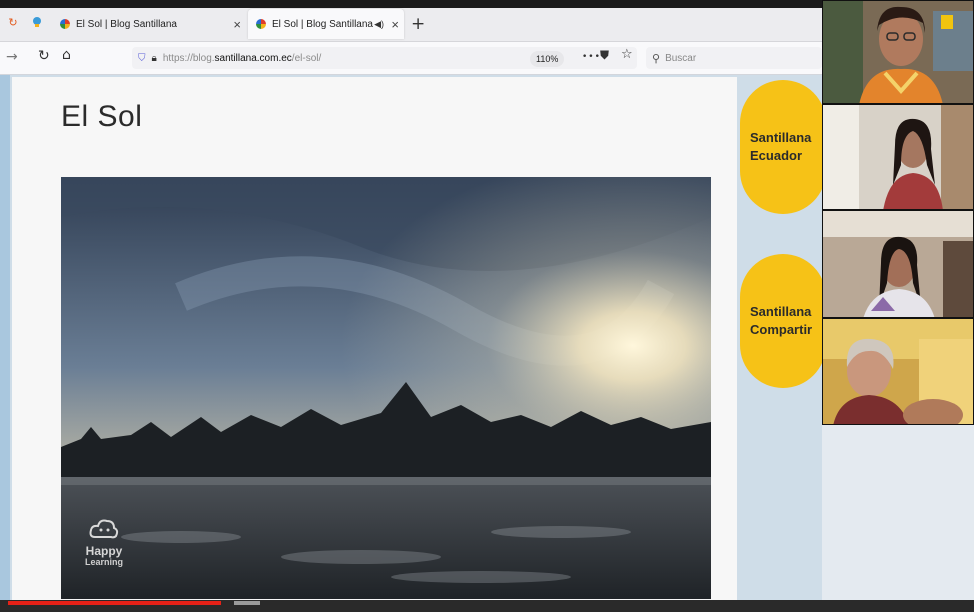 The width and height of the screenshot is (974, 612). What do you see at coordinates (13, 22) in the screenshot?
I see `firefox-back-icon: ↻` at bounding box center [13, 22].